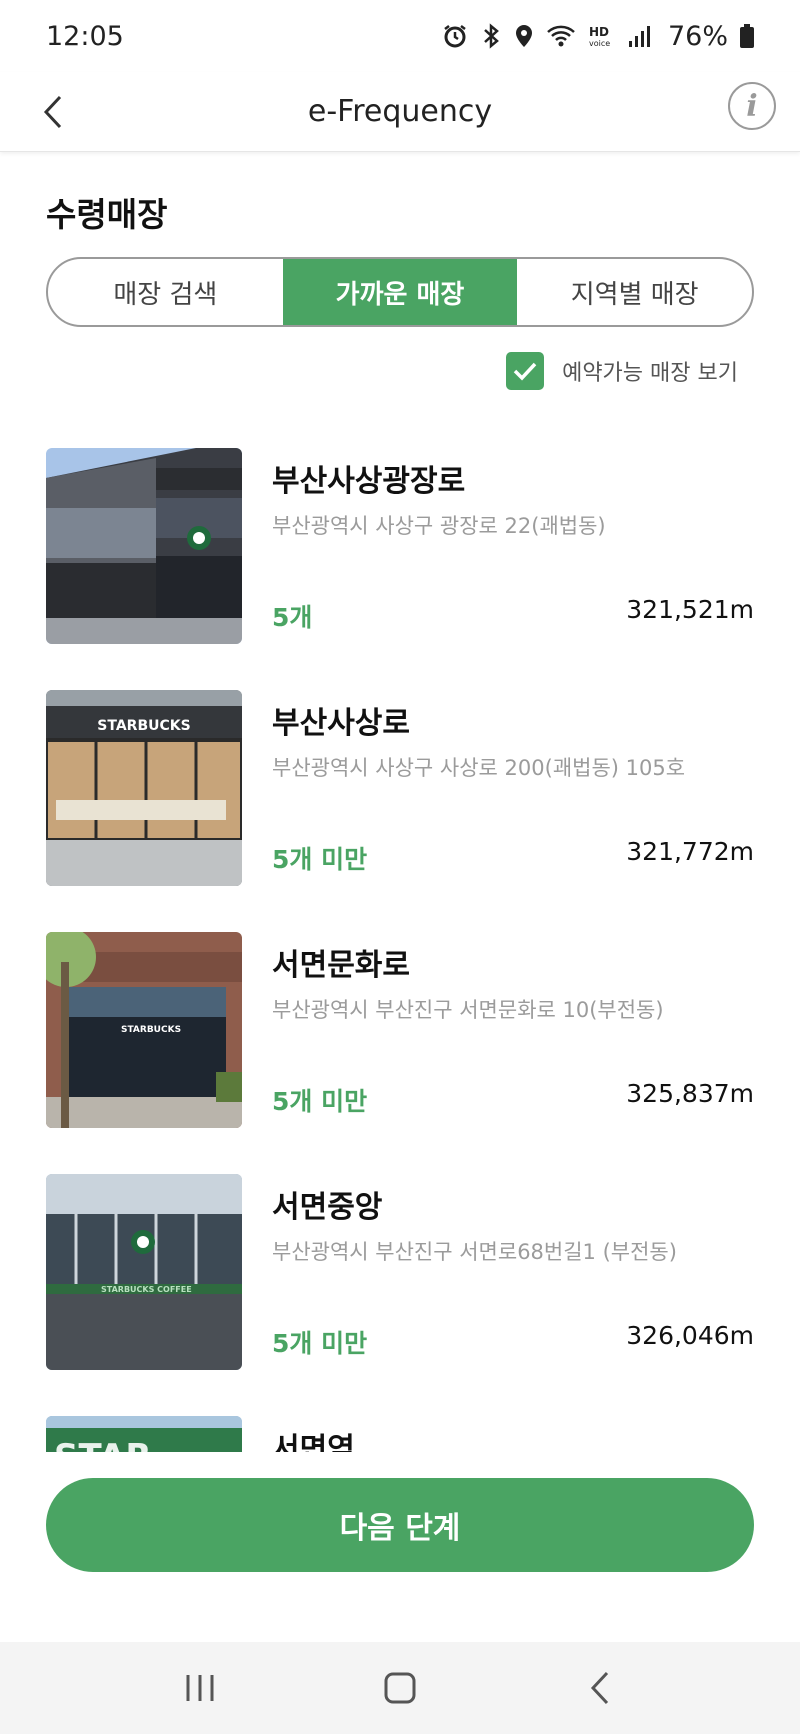 The image size is (800, 1734). Describe the element at coordinates (369, 481) in the screenshot. I see `store-name: 부산사상광장로` at that location.